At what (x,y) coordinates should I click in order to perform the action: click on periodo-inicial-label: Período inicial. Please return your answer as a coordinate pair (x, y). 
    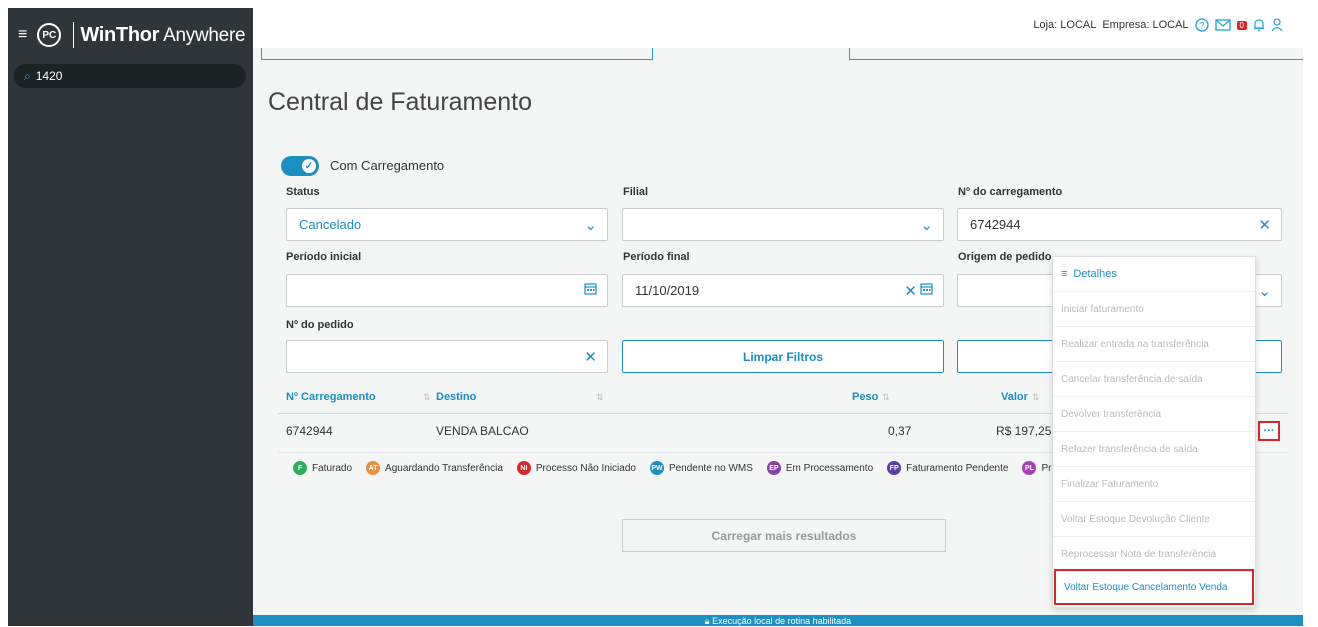
    Looking at the image, I should click on (324, 257).